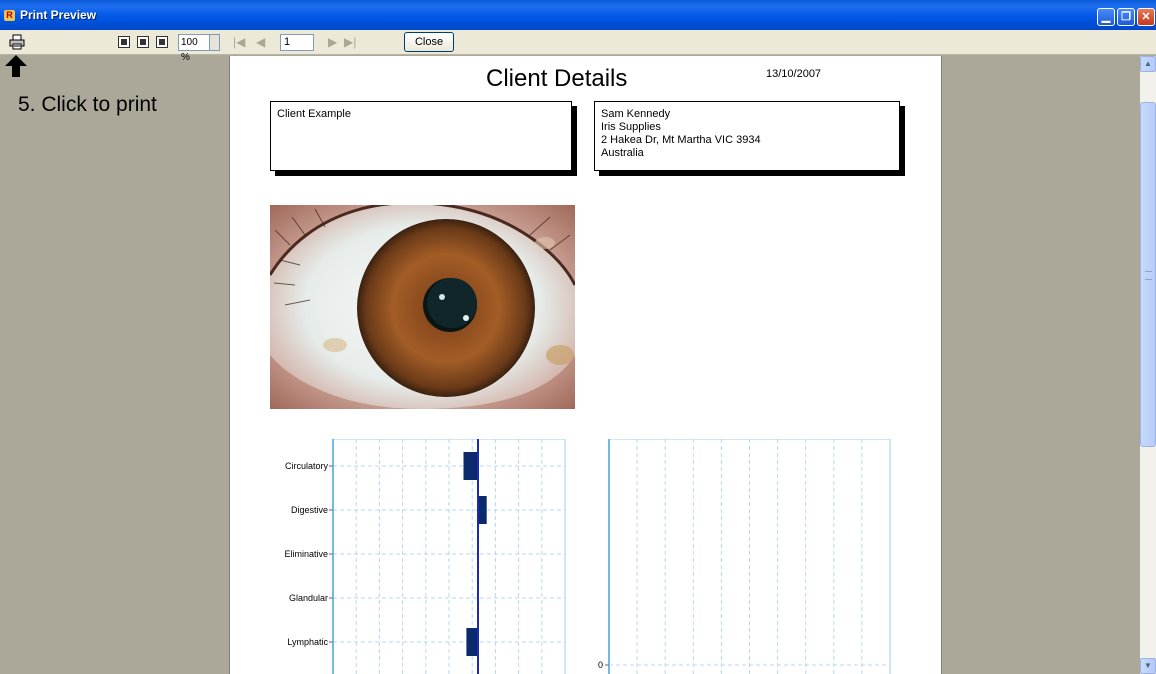 This screenshot has width=1156, height=674. Describe the element at coordinates (681, 140) in the screenshot. I see `supplier-address: 2 Hakea Dr, Mt Martha VIC 3934` at that location.